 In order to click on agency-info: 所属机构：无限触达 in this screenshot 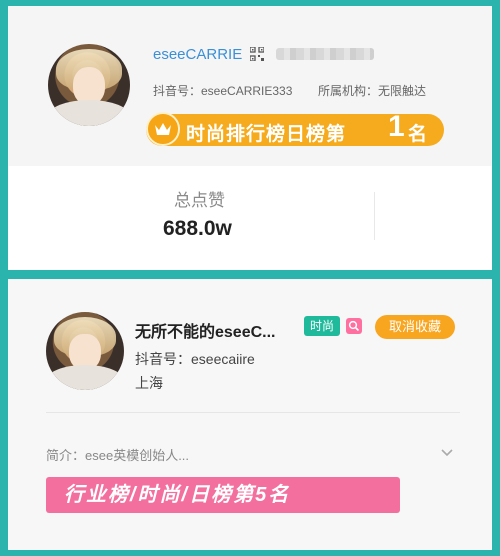, I will do `click(372, 91)`.